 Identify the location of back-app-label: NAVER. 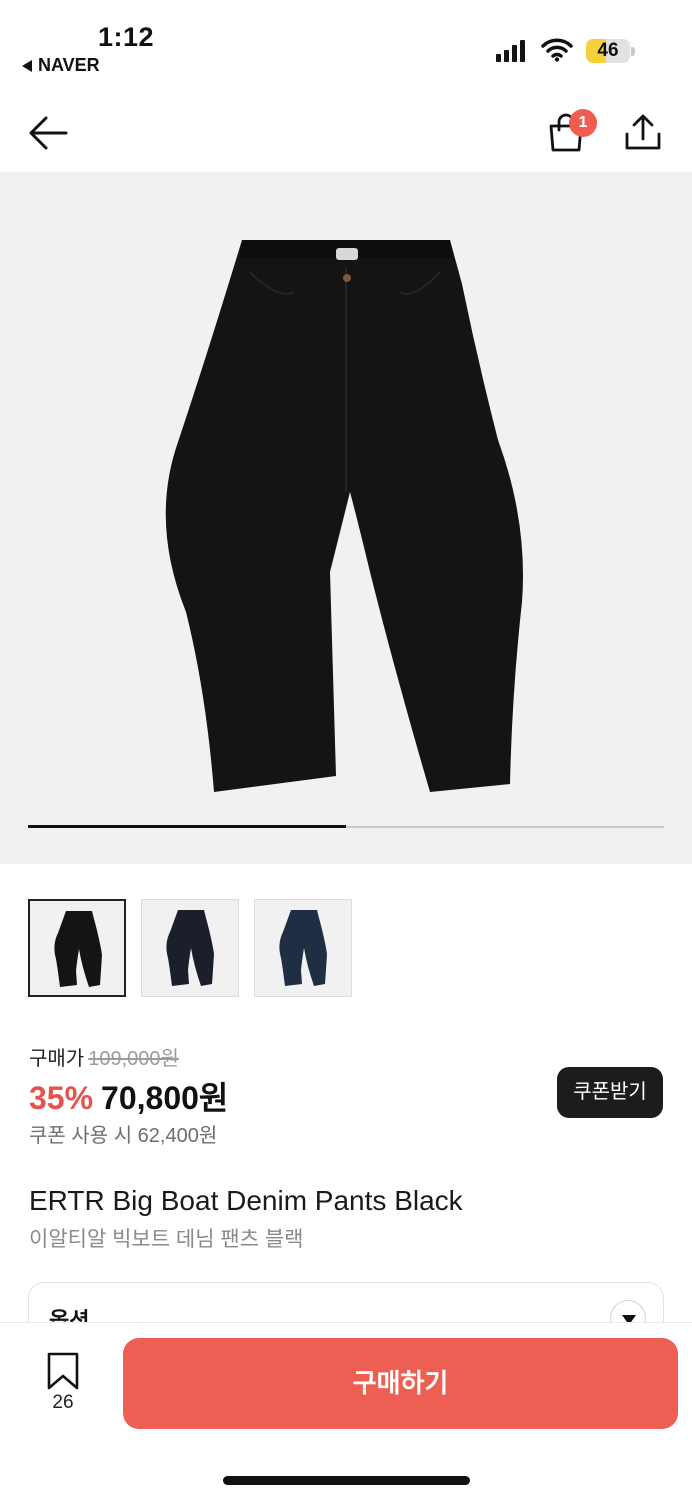
(69, 65).